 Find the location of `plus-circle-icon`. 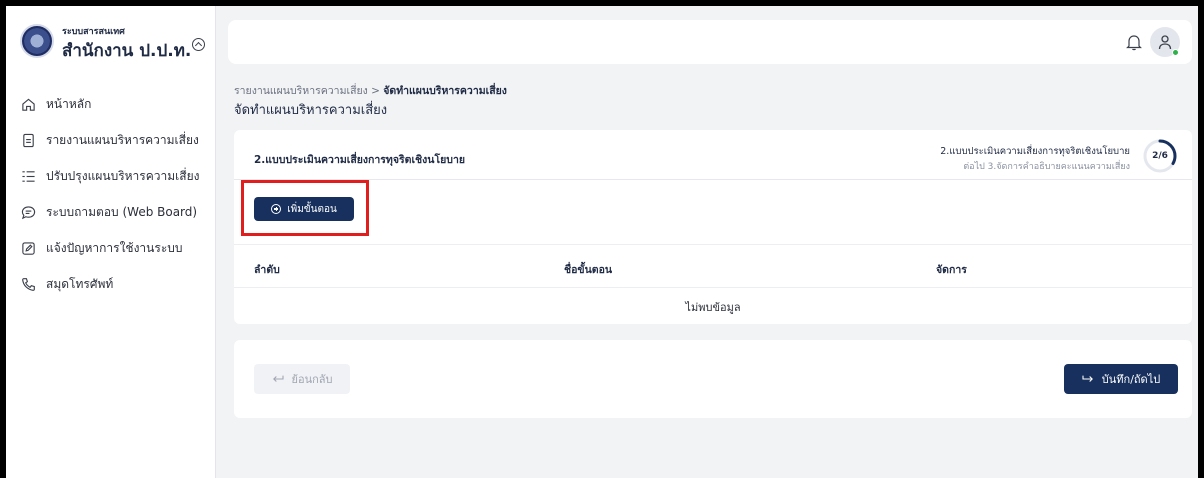

plus-circle-icon is located at coordinates (276, 209).